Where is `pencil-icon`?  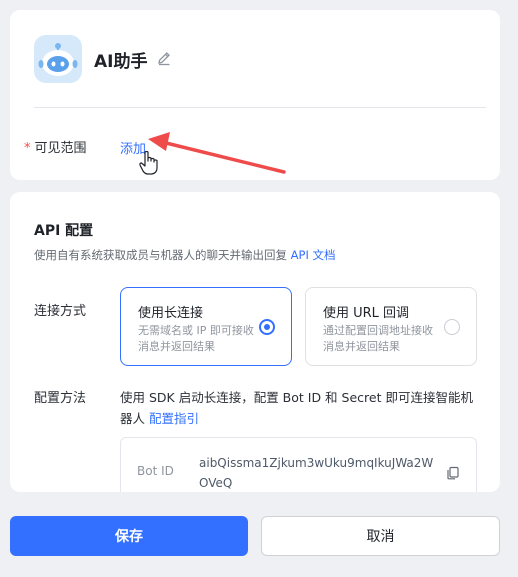
pencil-icon is located at coordinates (164, 58).